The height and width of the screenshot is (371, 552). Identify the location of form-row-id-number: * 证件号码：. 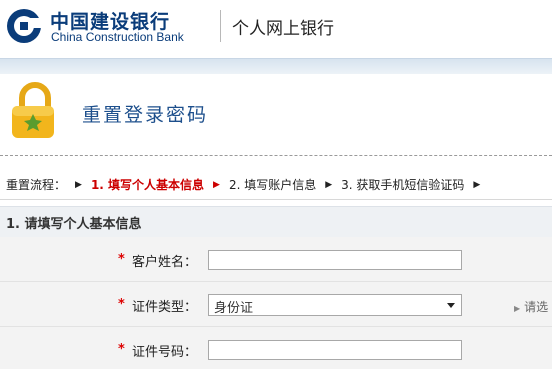
(276, 349).